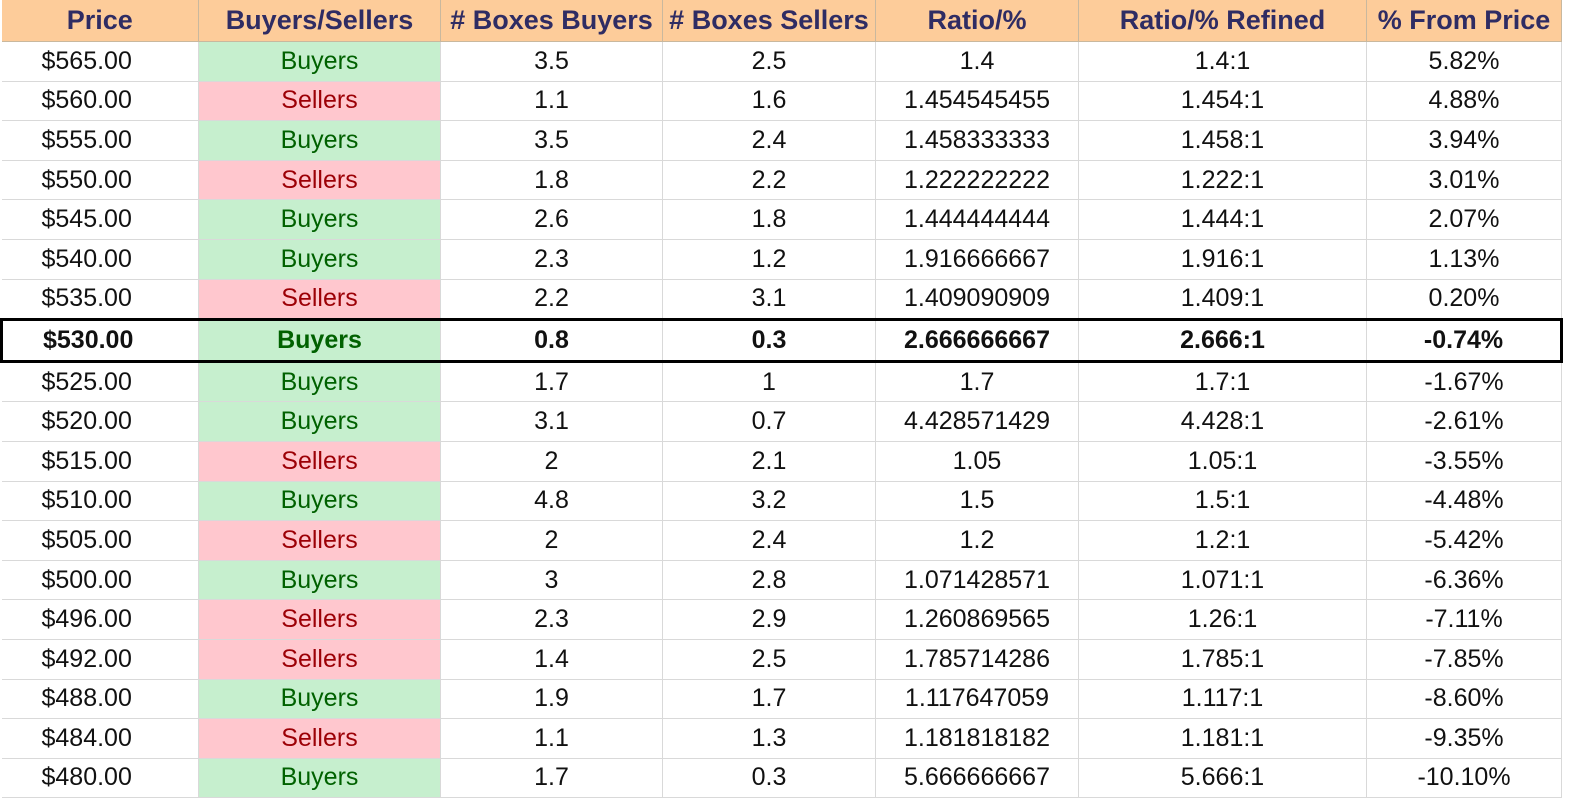  I want to click on from-price-cell: -7.85%, so click(1464, 659).